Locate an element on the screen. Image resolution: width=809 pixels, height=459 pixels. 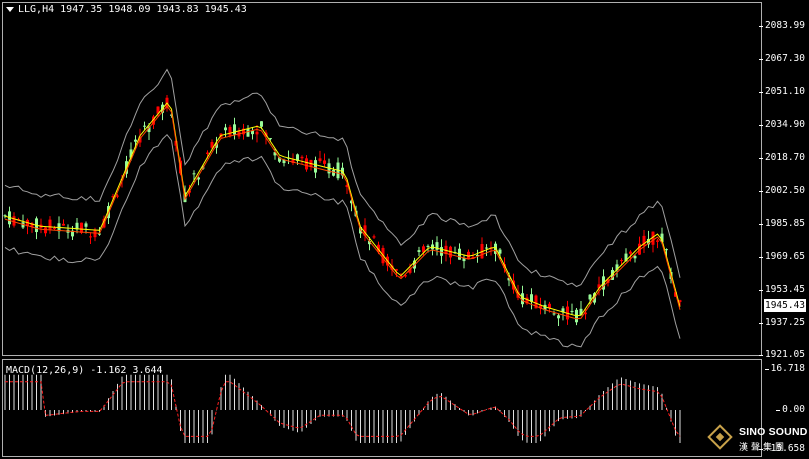
price-tick: 1969.65 is located at coordinates (781, 256).